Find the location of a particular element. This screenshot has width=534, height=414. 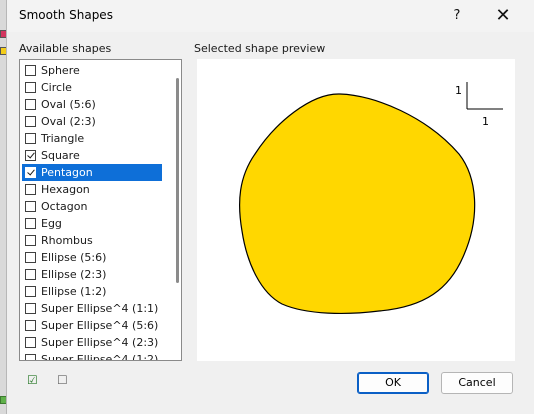

shape-label: Rhombus is located at coordinates (67, 240).